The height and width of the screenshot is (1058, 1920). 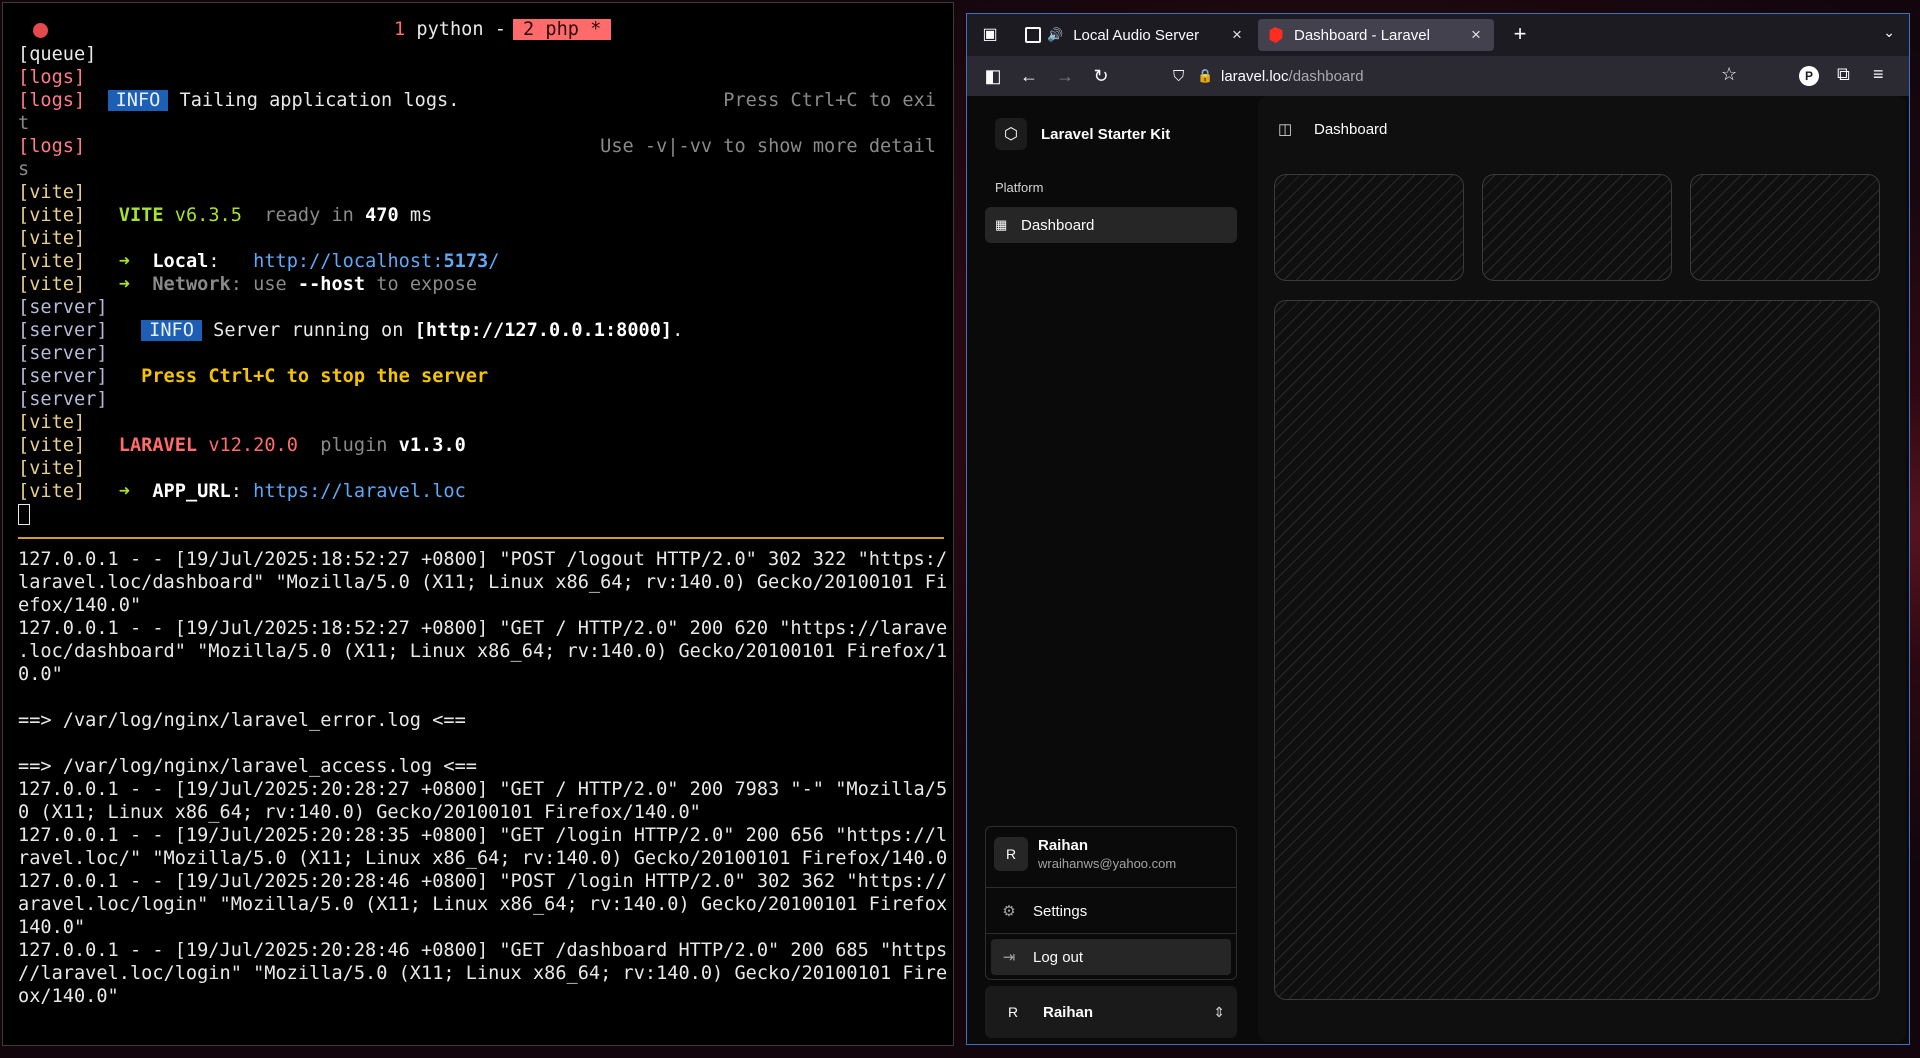 What do you see at coordinates (208, 215) in the screenshot?
I see `vite-version: v6.3.5` at bounding box center [208, 215].